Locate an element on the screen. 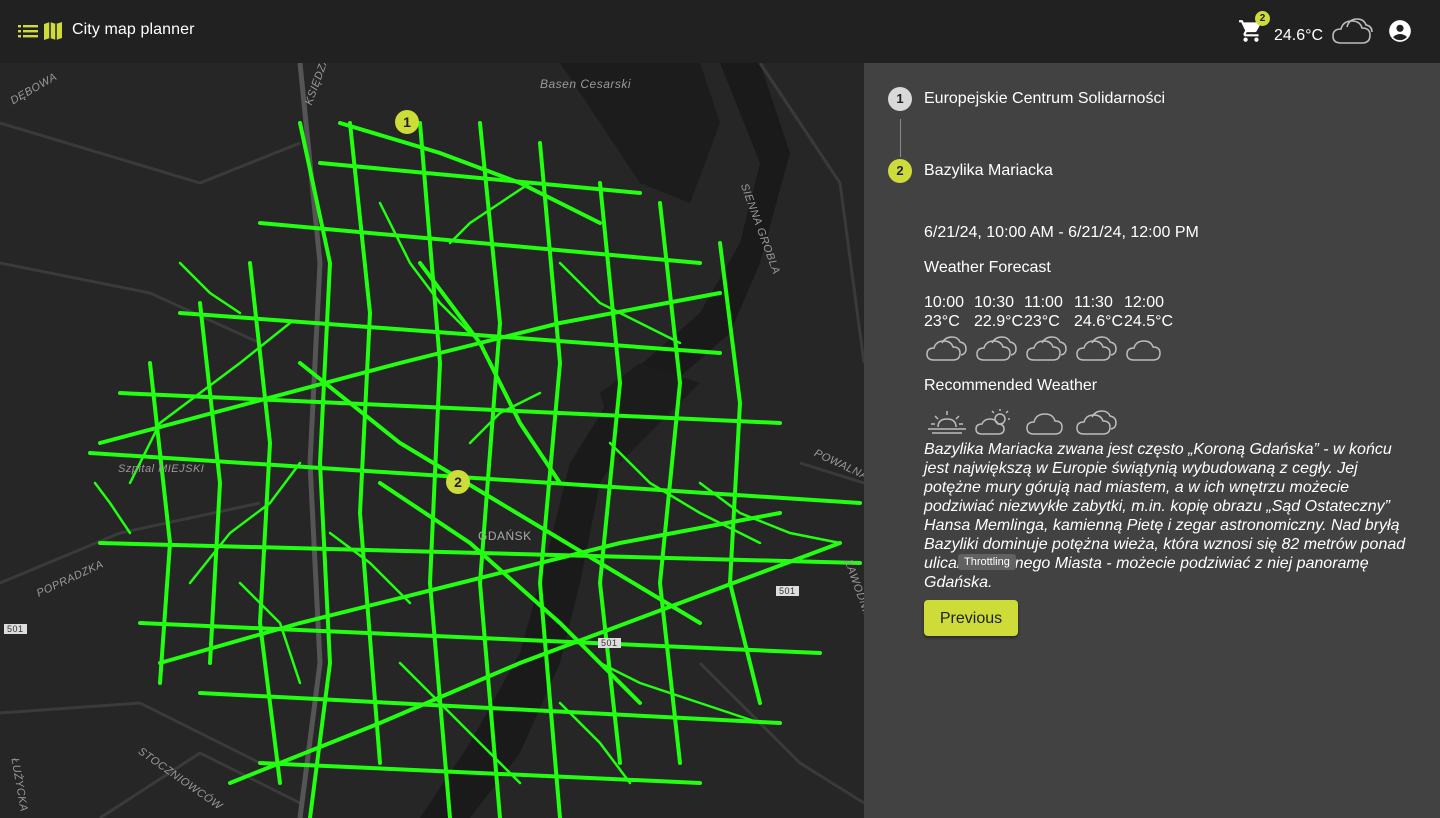 This screenshot has width=1440, height=818. step-1: 1 Europejskie Centrum Solidarności is located at coordinates (1026, 99).